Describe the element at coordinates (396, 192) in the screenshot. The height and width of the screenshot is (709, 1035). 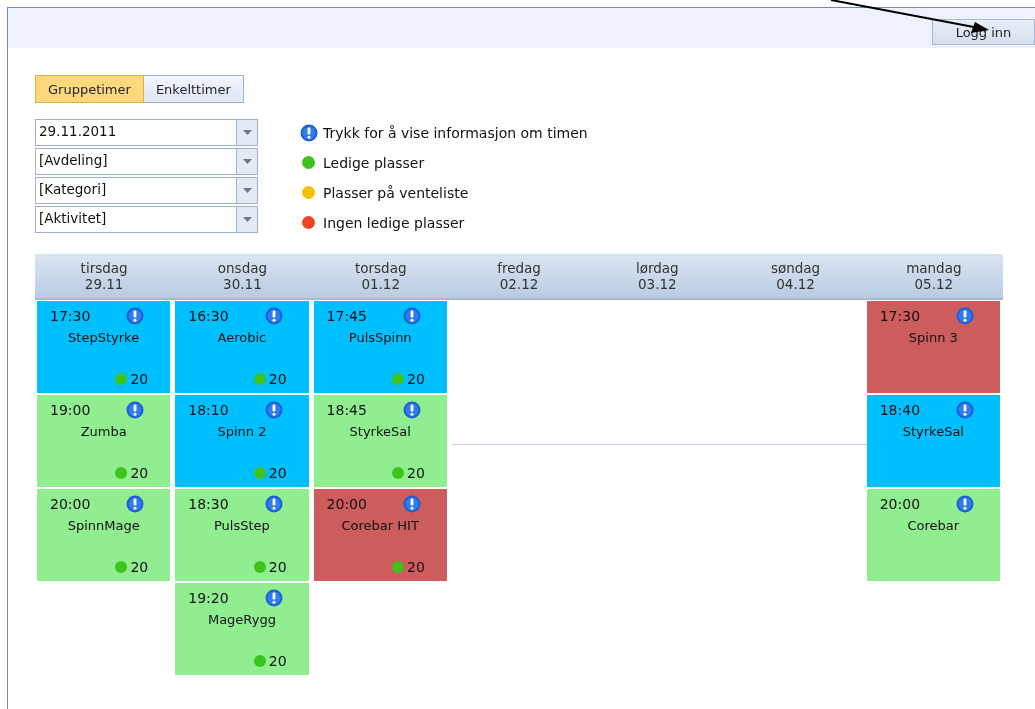
I see `legend-label: Plasser på venteliste` at that location.